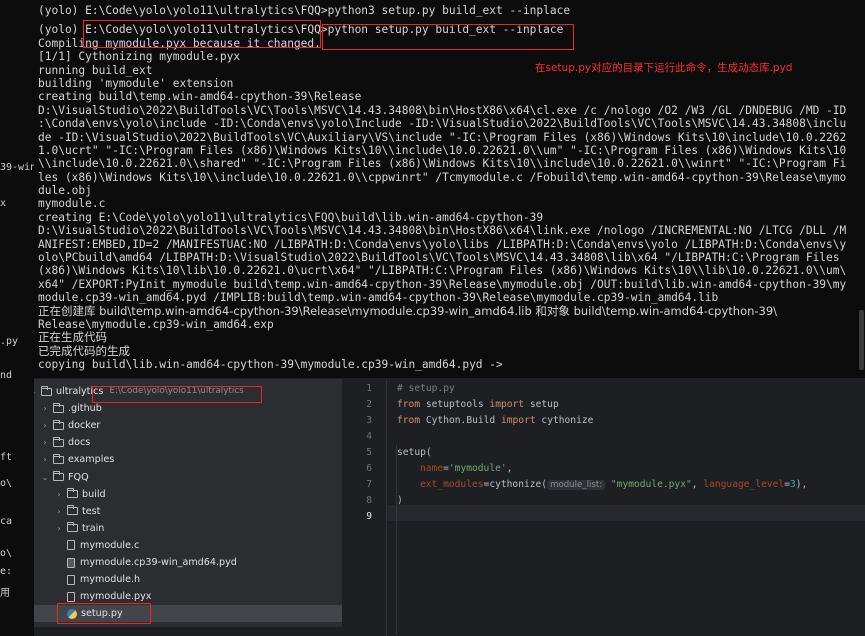  What do you see at coordinates (79, 443) in the screenshot?
I see `tree-item-label: docs` at bounding box center [79, 443].